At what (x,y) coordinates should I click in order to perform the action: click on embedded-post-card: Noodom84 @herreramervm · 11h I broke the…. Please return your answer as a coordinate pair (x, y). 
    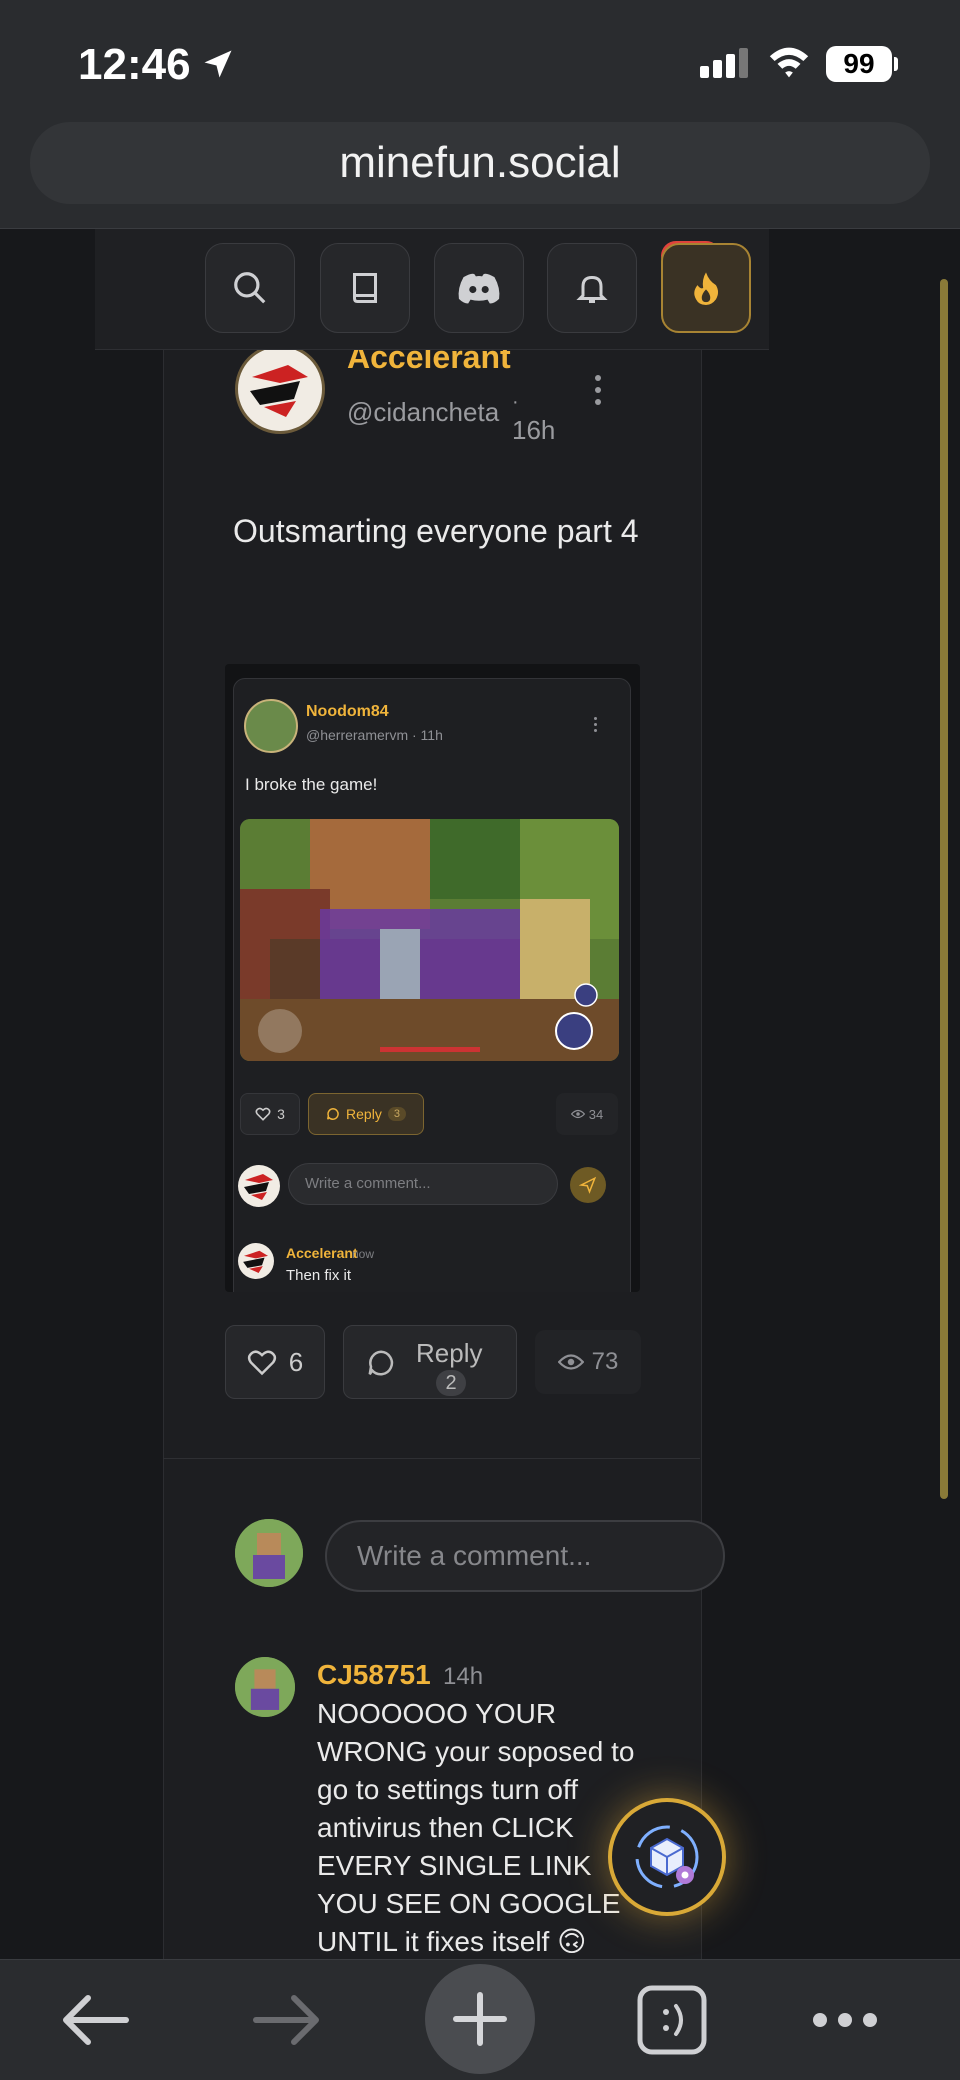
    Looking at the image, I should click on (432, 985).